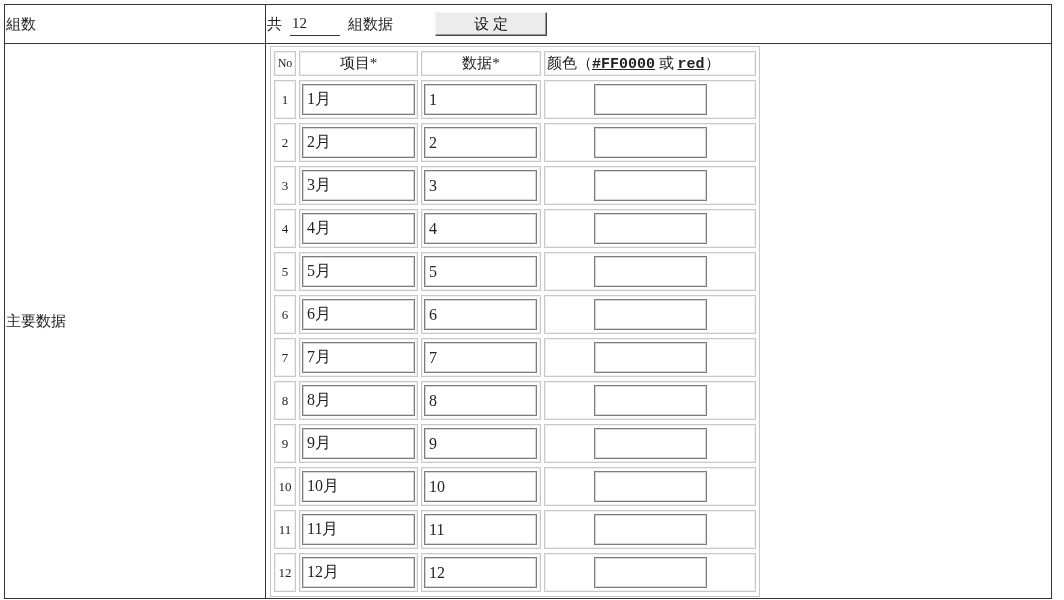  I want to click on item-field: 1月, so click(358, 99).